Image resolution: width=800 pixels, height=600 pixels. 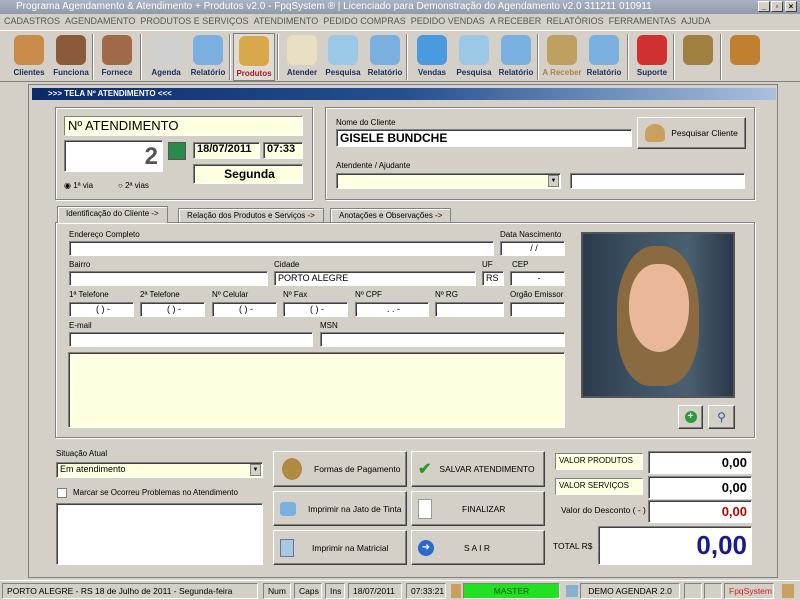 I want to click on network-icon, so click(x=713, y=591).